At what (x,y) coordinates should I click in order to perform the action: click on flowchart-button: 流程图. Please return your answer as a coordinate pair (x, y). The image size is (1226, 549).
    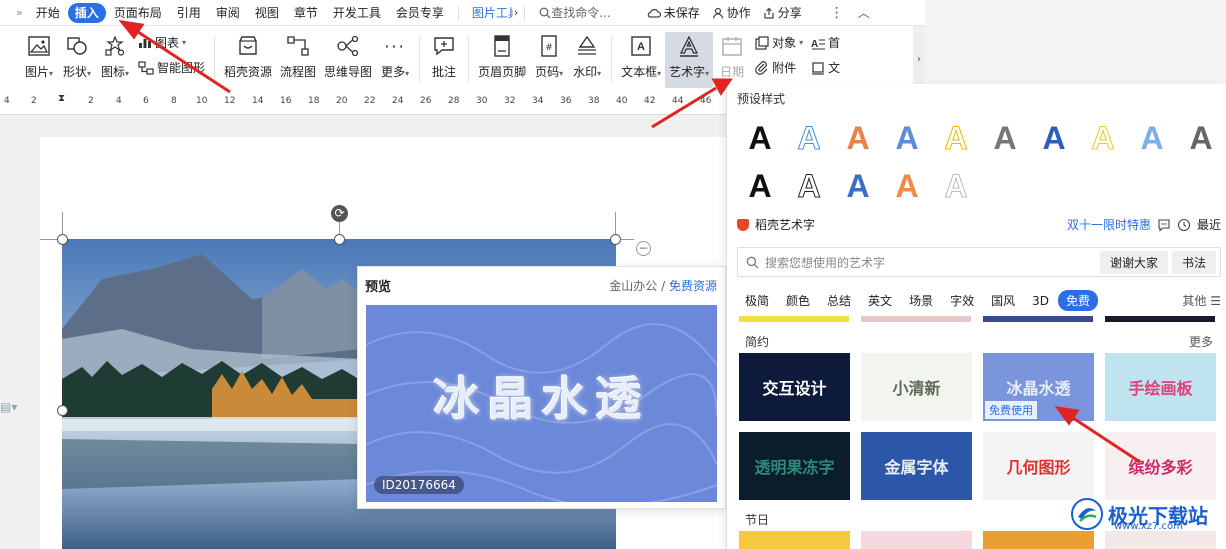
    Looking at the image, I should click on (298, 60).